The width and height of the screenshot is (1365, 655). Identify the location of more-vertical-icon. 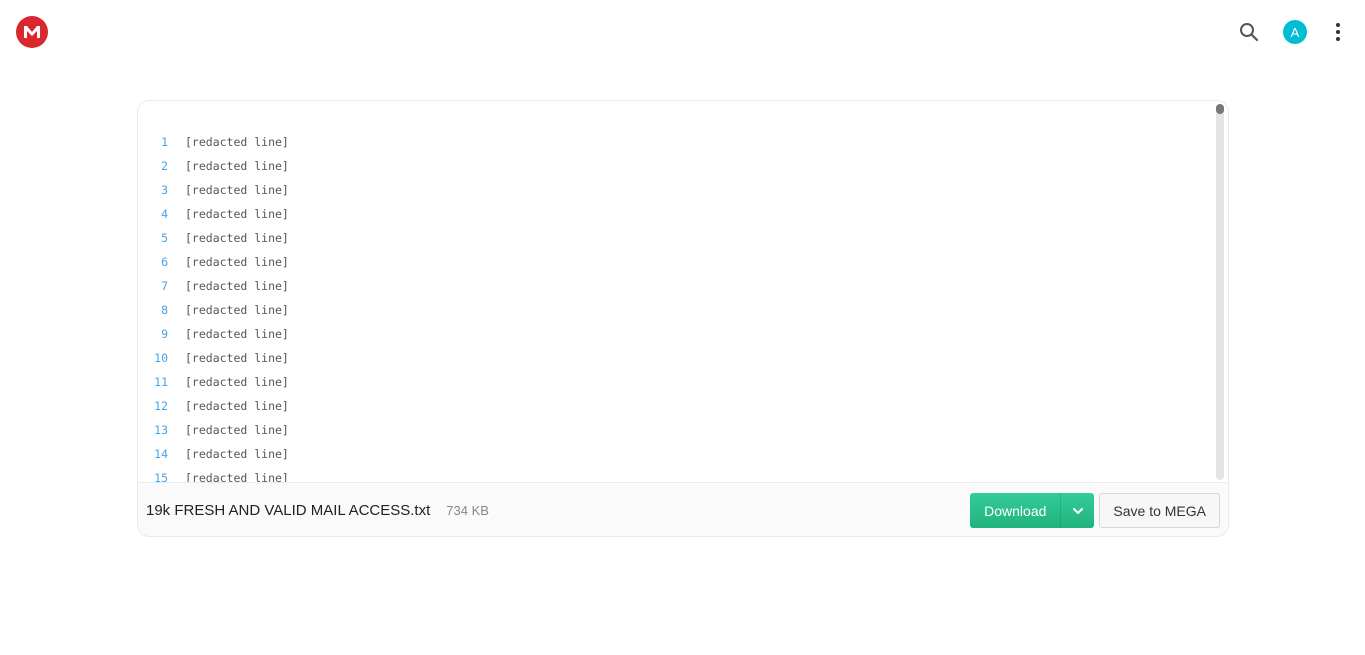
(1338, 32).